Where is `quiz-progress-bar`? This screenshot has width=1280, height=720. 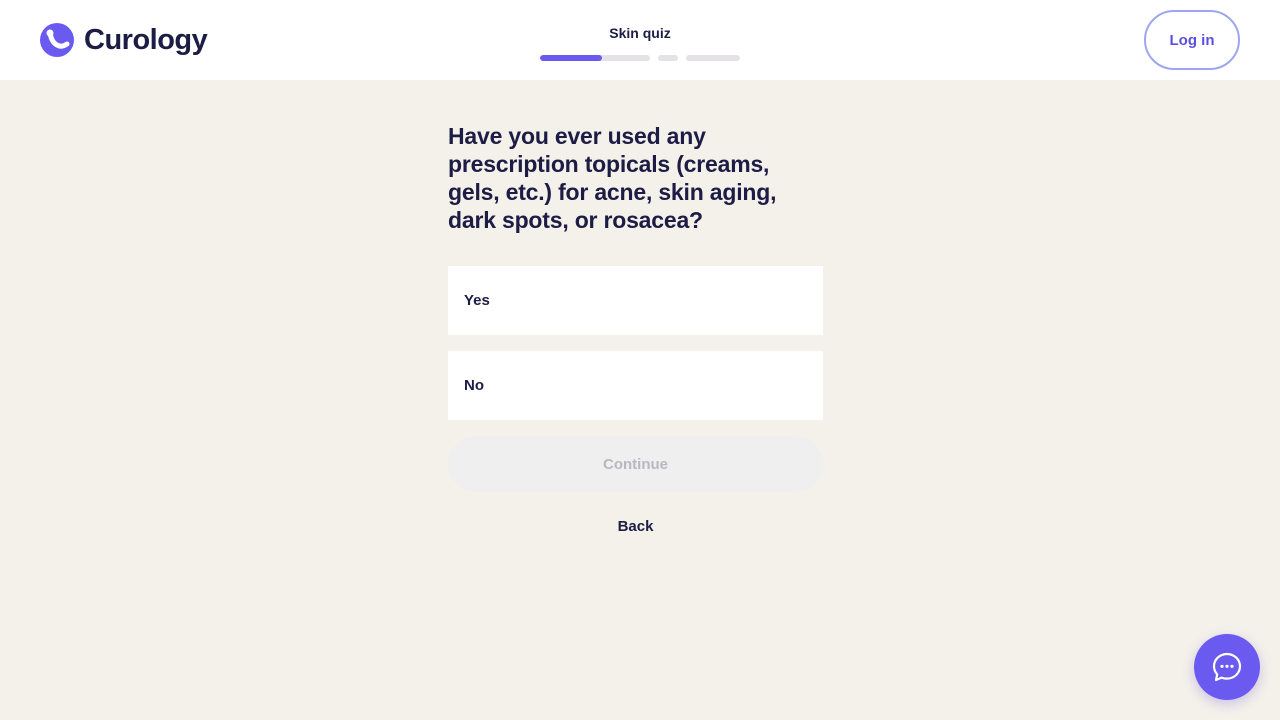 quiz-progress-bar is located at coordinates (640, 58).